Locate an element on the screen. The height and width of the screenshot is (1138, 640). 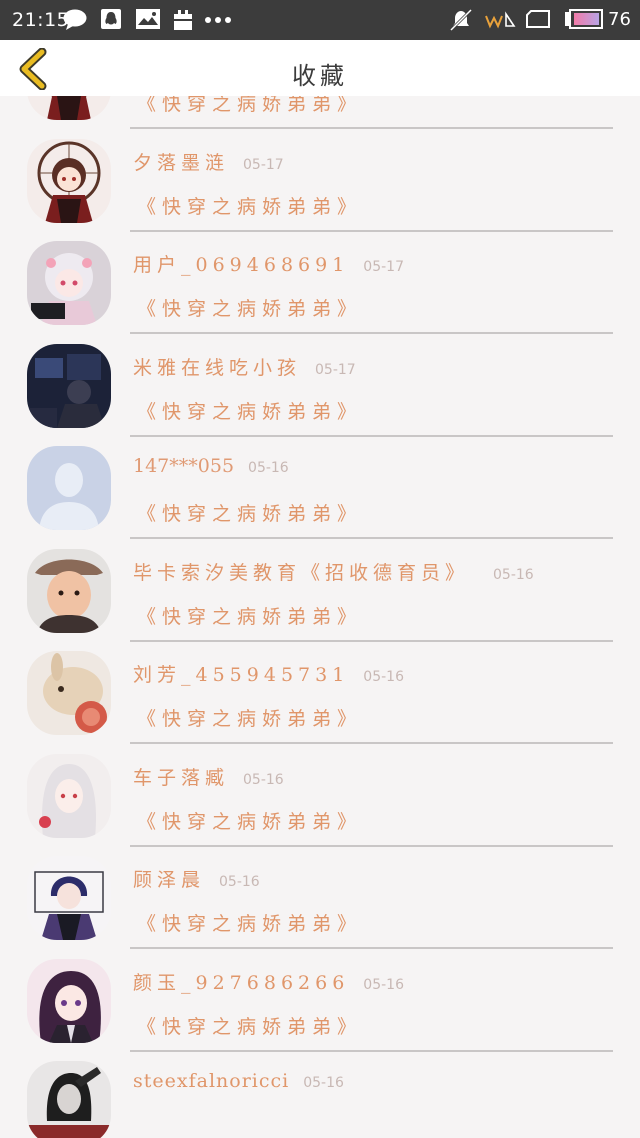
name-line: 用户_069468691 05-17 is located at coordinates (268, 263).